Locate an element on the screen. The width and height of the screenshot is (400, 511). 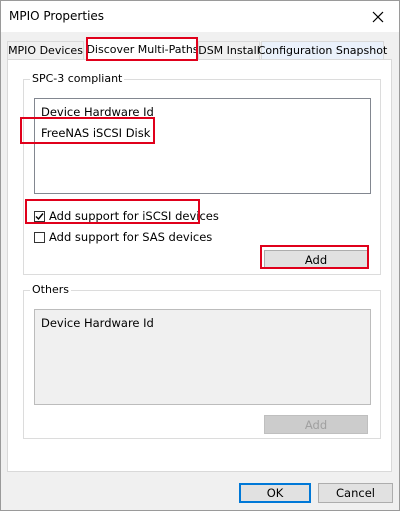
sas-checkbox-label: Add support for SAS devices is located at coordinates (131, 237).